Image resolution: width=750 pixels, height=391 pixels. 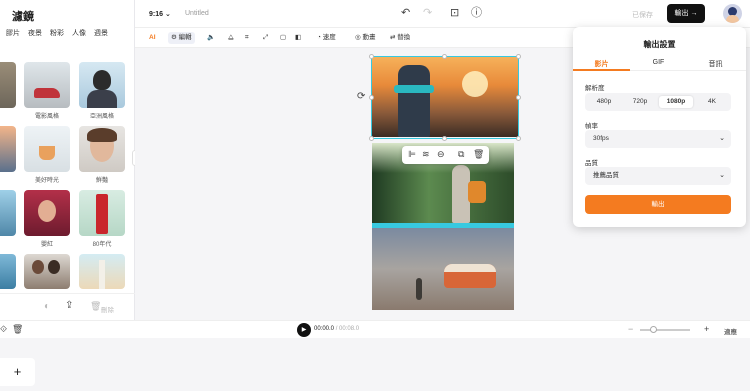 I want to click on filter-thumb-asian, so click(x=102, y=85).